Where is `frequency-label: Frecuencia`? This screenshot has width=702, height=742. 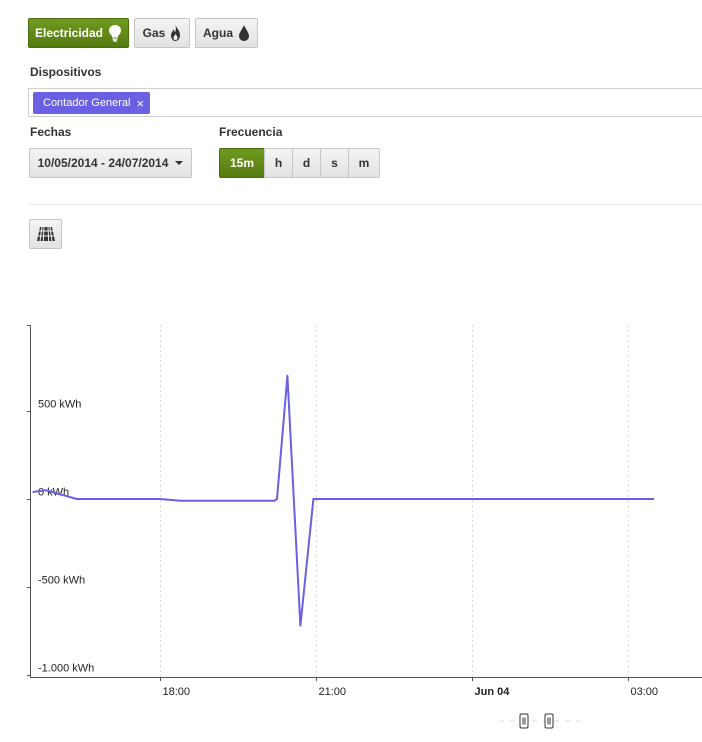
frequency-label: Frecuencia is located at coordinates (251, 132).